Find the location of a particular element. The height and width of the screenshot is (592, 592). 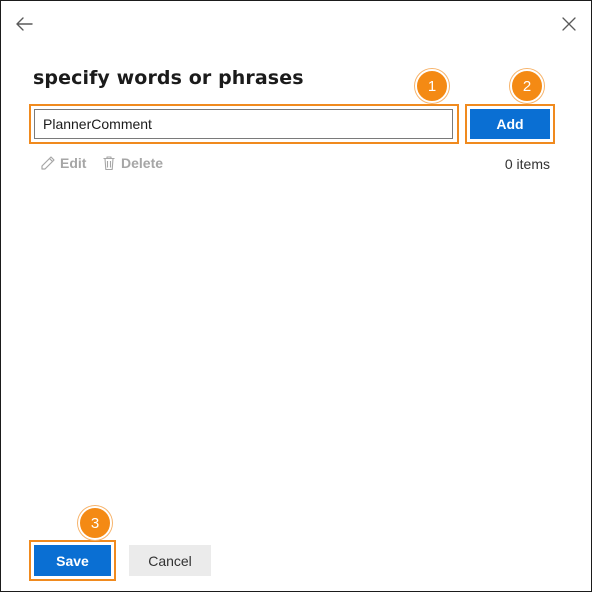

edit-action: Edit is located at coordinates (63, 163).